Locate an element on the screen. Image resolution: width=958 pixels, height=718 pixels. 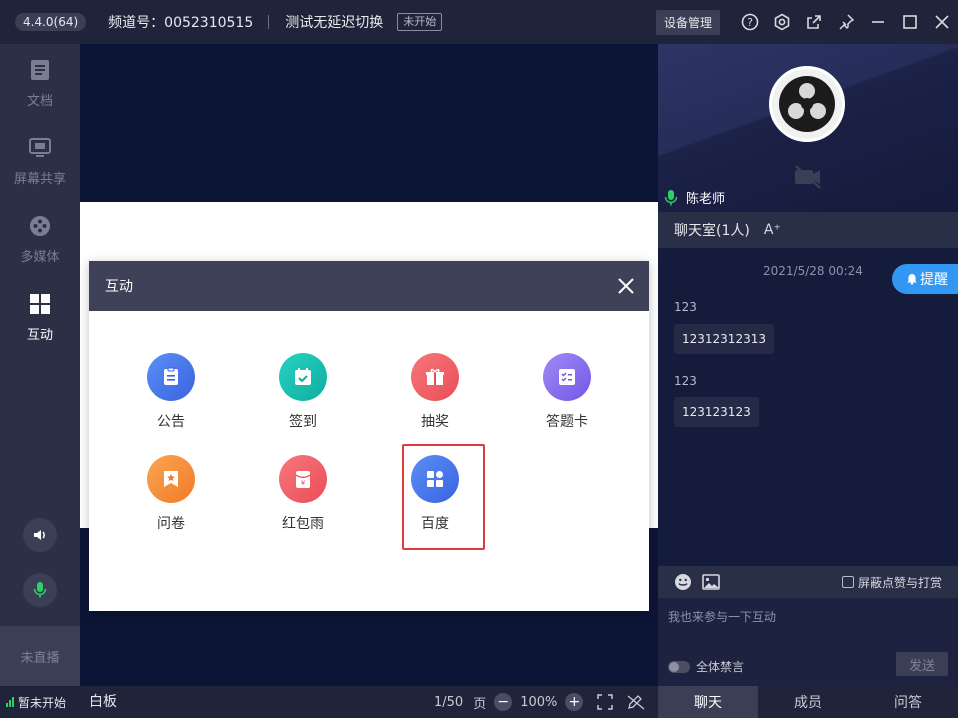
teacher-name: 陈老师 is located at coordinates (694, 197).